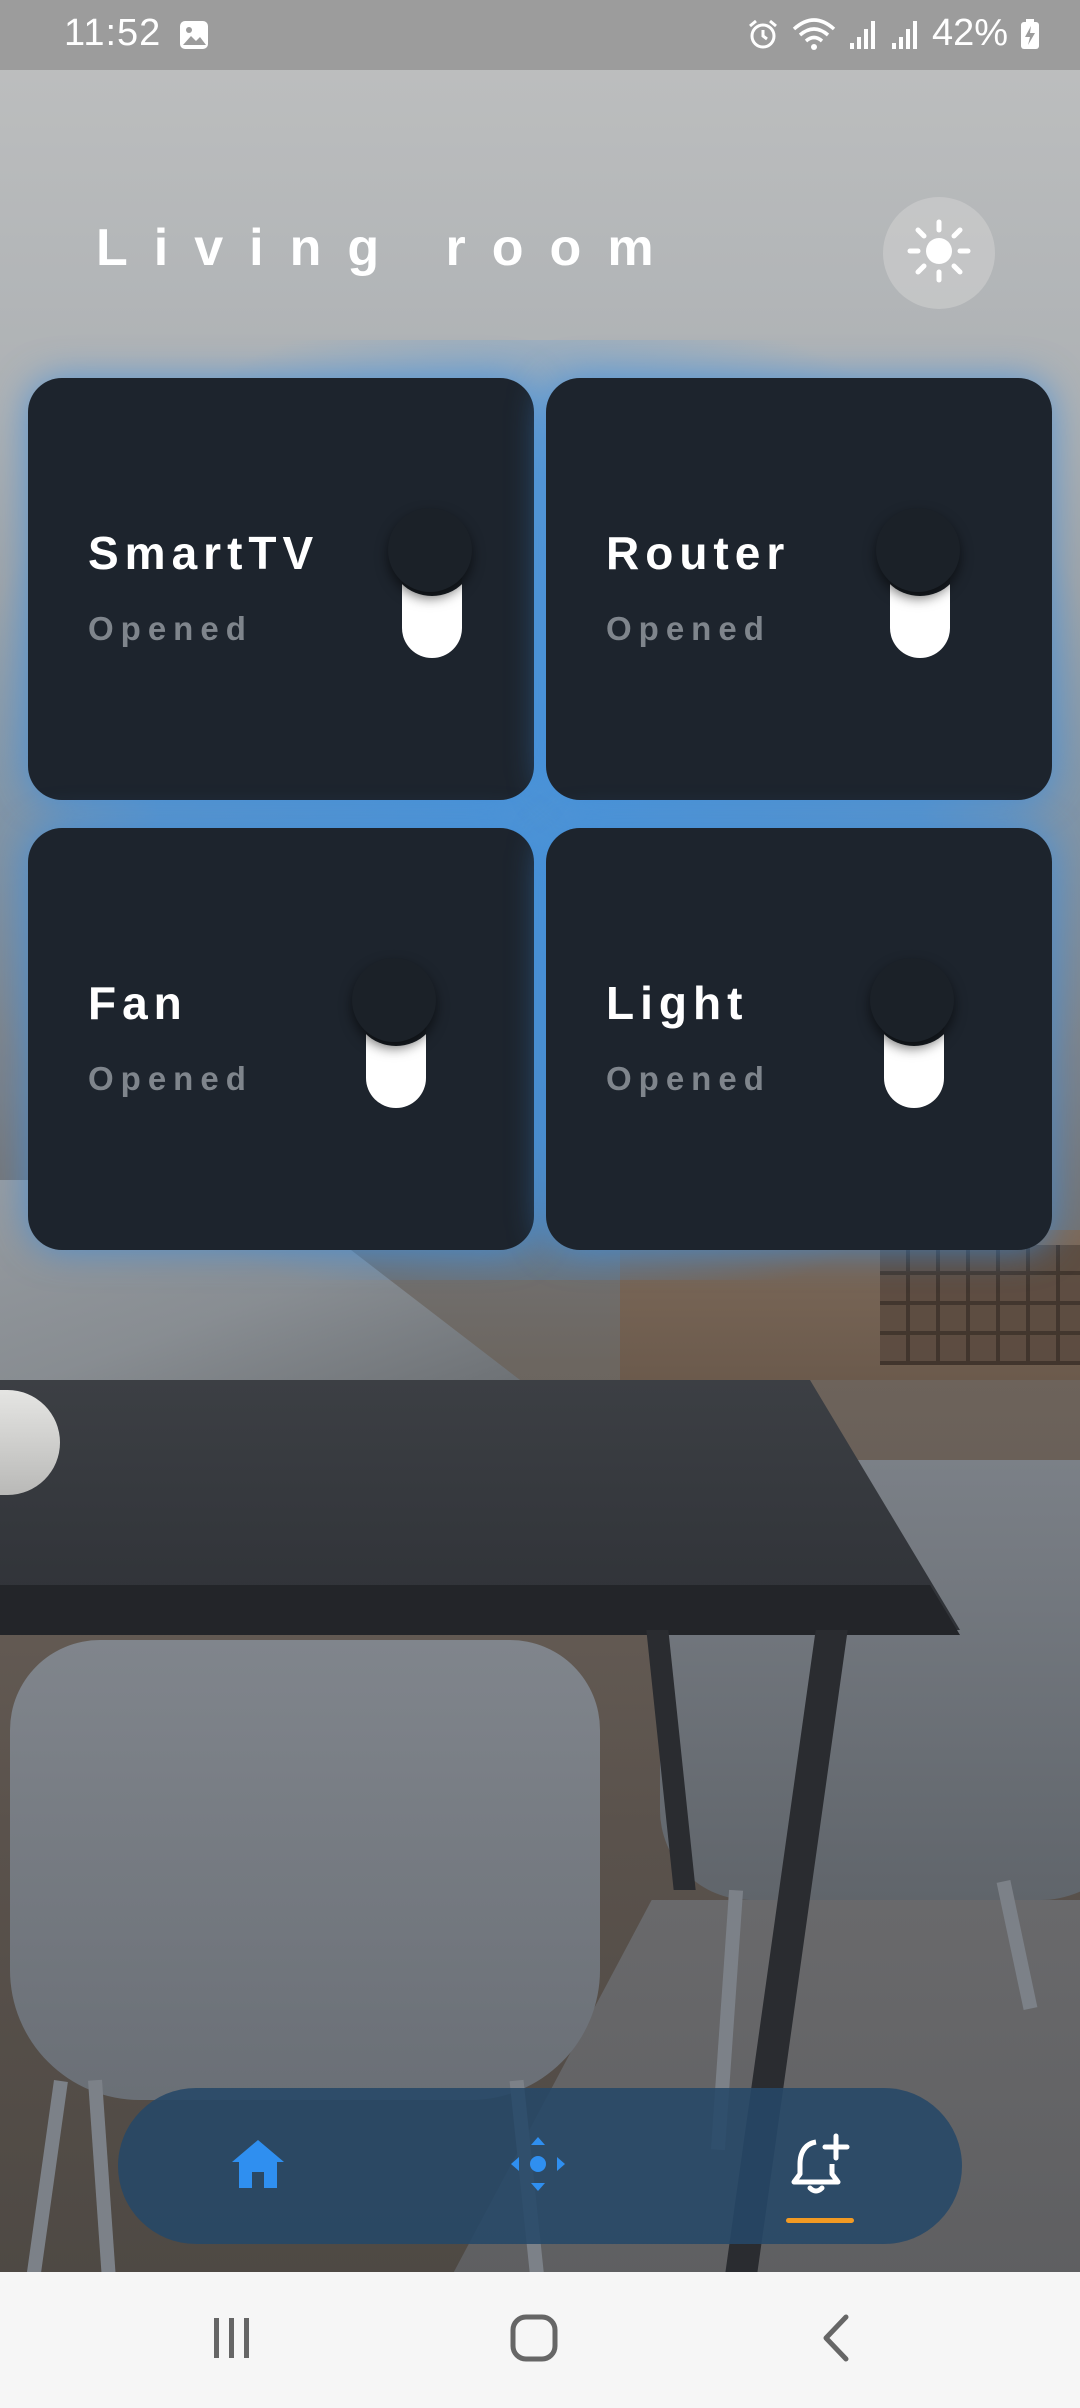 The image size is (1080, 2408). Describe the element at coordinates (799, 1039) in the screenshot. I see `device-card-light: Light Opened` at that location.